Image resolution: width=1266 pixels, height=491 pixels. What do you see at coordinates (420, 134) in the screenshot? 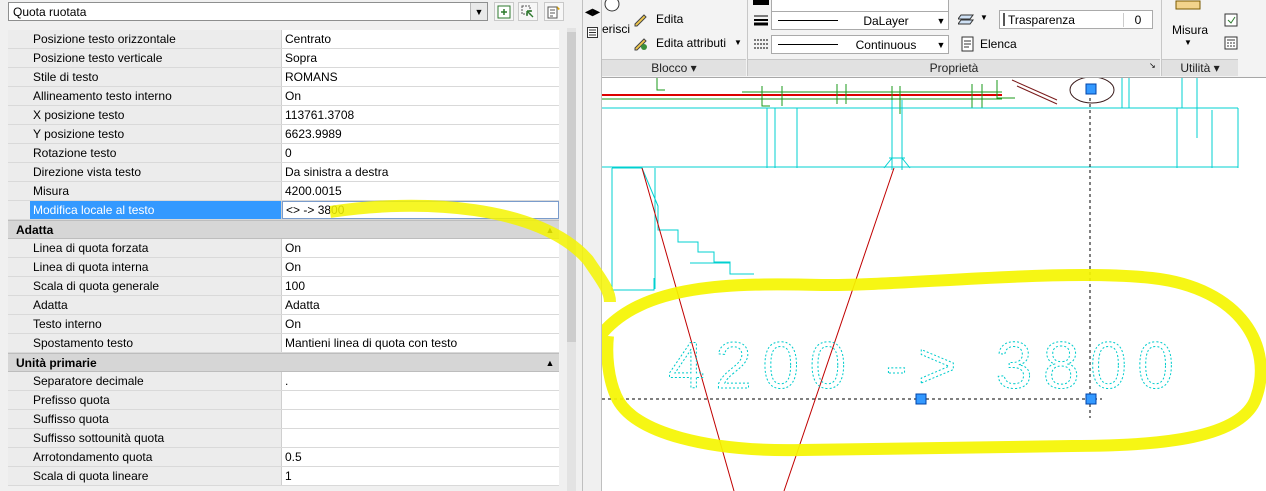
I see `property-value: 6623.9989` at bounding box center [420, 134].